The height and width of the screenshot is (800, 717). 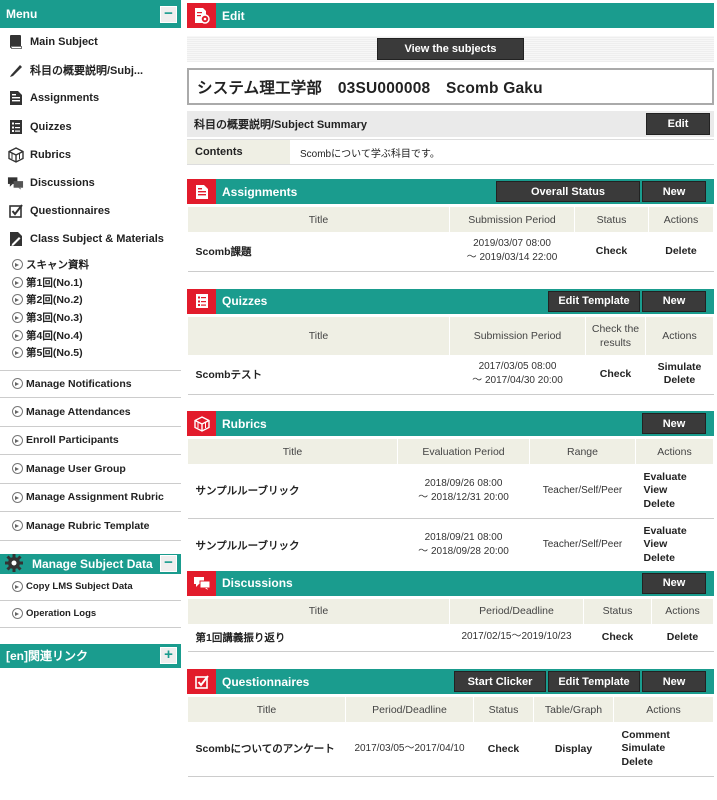 I want to click on column-header: Evaluation Period, so click(x=463, y=451).